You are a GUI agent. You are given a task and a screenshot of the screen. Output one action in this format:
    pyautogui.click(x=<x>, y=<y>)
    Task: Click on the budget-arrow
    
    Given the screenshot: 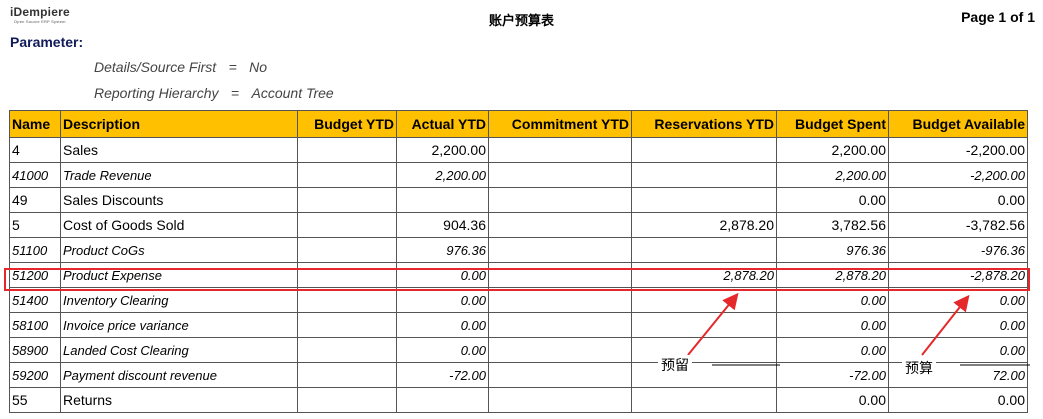 What is the action you would take?
    pyautogui.click(x=945, y=325)
    